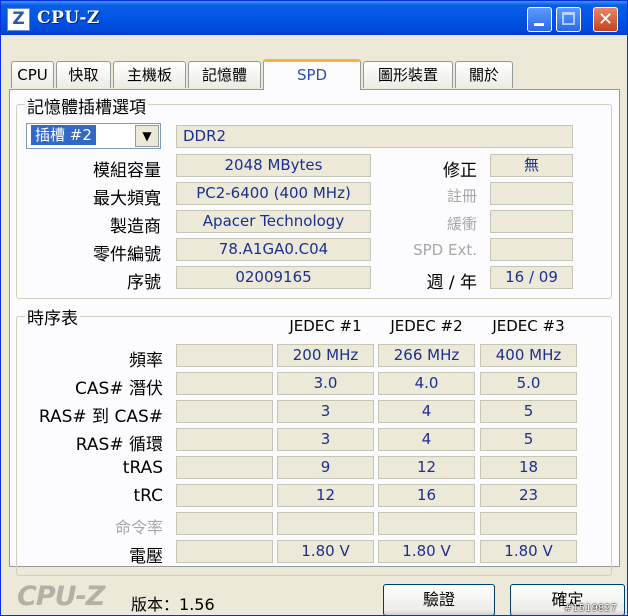 The width and height of the screenshot is (628, 616). I want to click on spd-flag-value: 16 / 09, so click(531, 277).